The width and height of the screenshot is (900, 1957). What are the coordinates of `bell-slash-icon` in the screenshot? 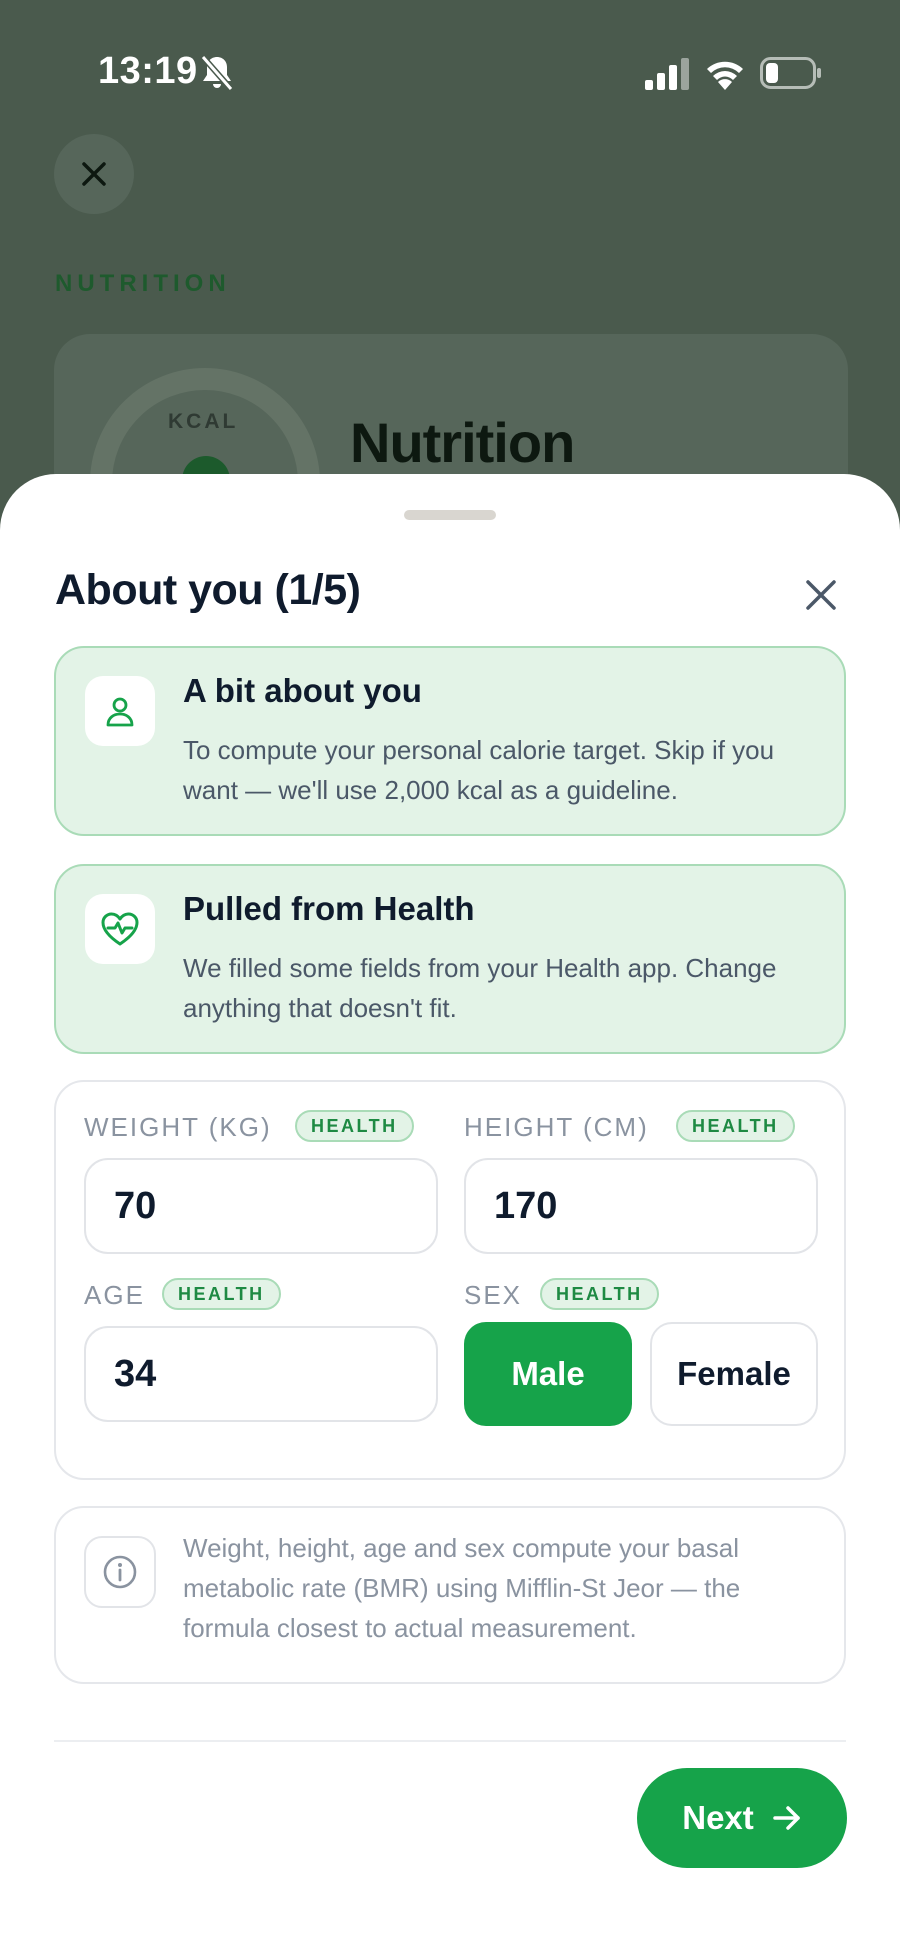 It's located at (217, 73).